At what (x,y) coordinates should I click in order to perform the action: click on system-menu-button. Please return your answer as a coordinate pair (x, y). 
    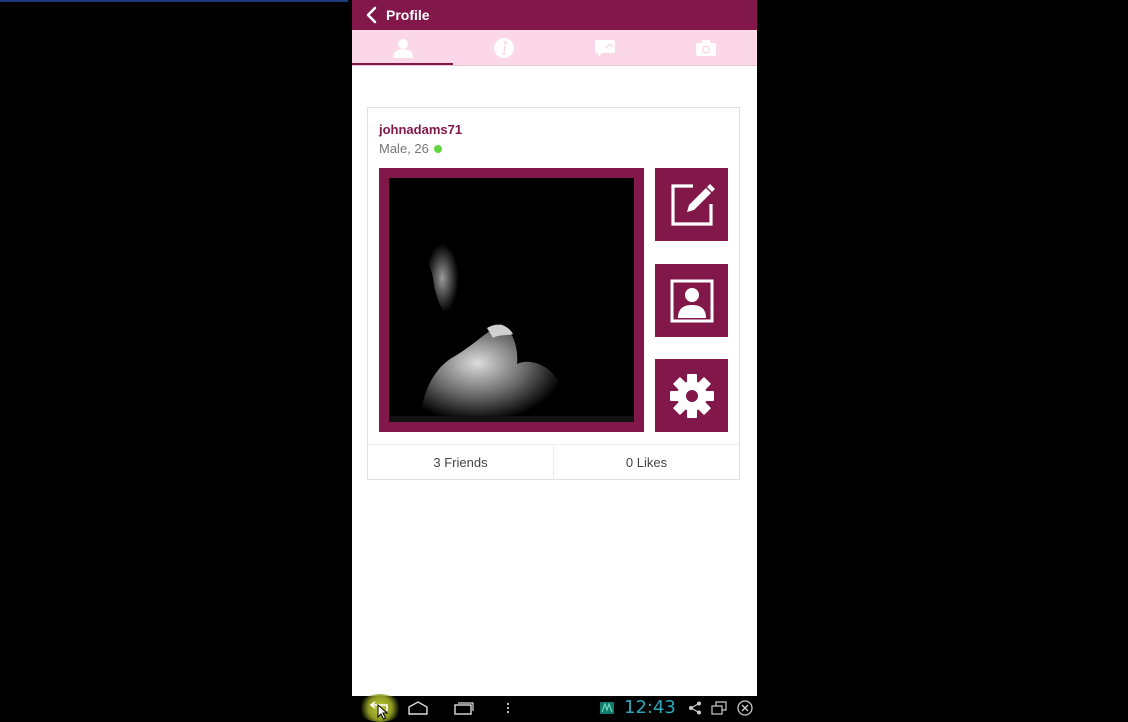
    Looking at the image, I should click on (508, 708).